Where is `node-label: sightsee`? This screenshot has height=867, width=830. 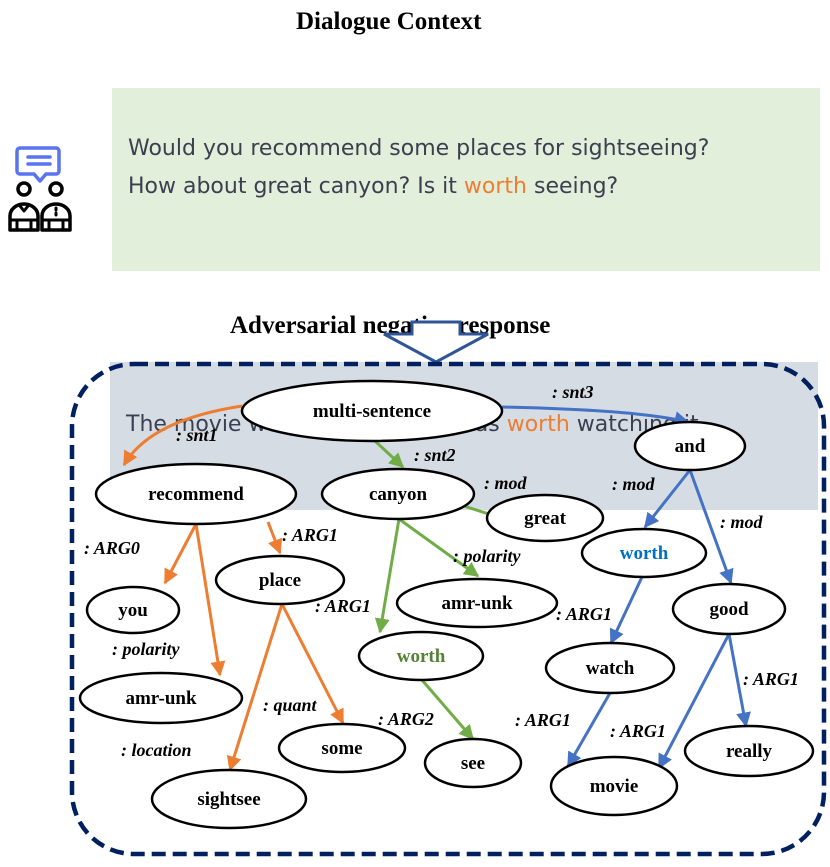
node-label: sightsee is located at coordinates (228, 799).